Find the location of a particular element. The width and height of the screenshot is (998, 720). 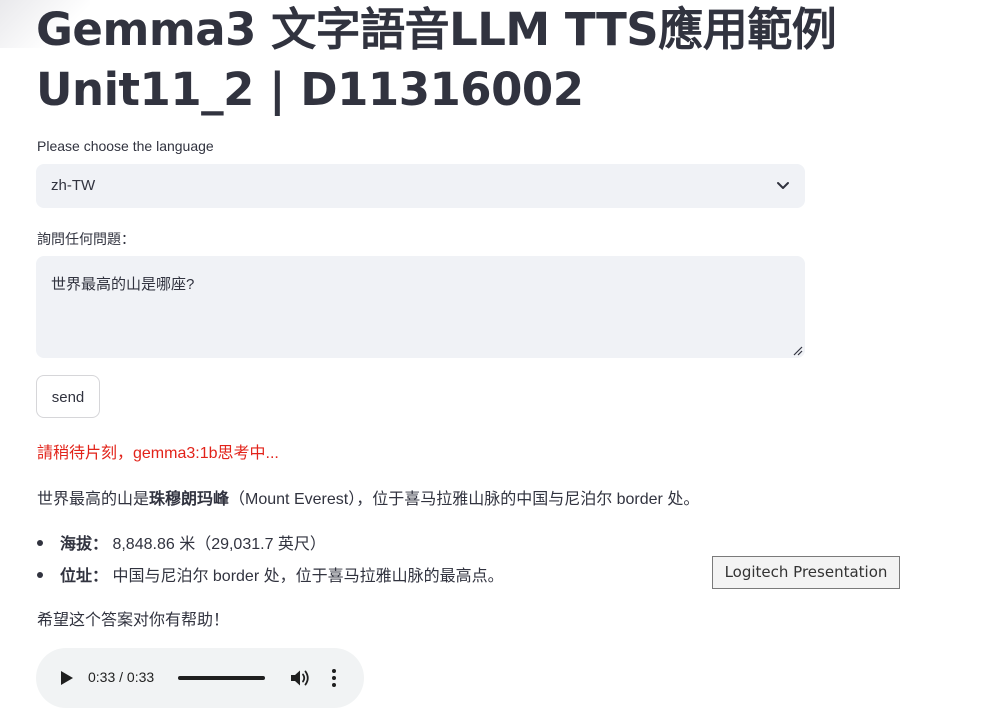

chevron-down-icon is located at coordinates (783, 185).